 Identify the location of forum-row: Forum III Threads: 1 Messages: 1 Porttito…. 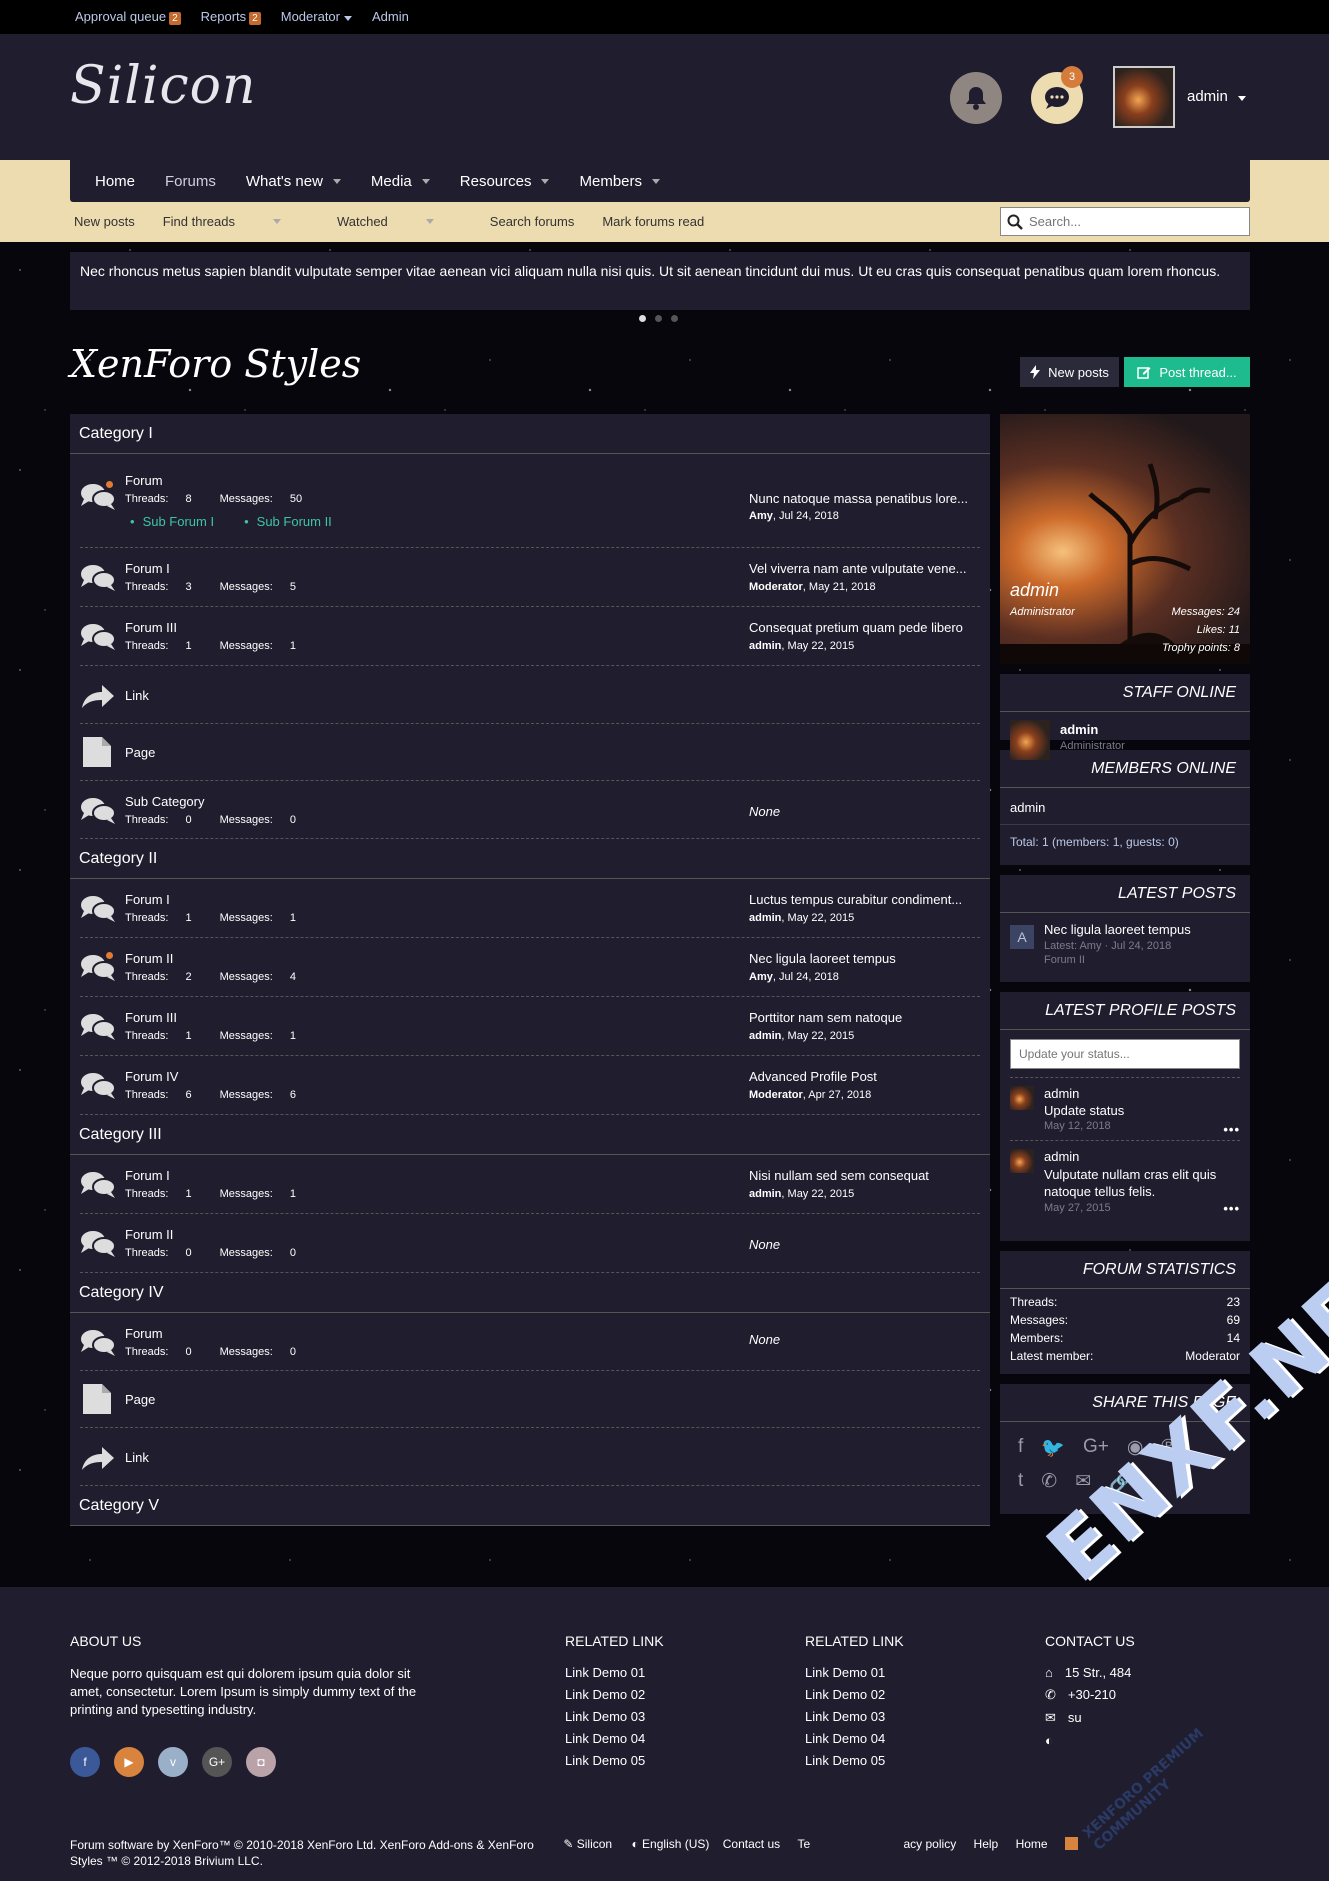
(530, 1026).